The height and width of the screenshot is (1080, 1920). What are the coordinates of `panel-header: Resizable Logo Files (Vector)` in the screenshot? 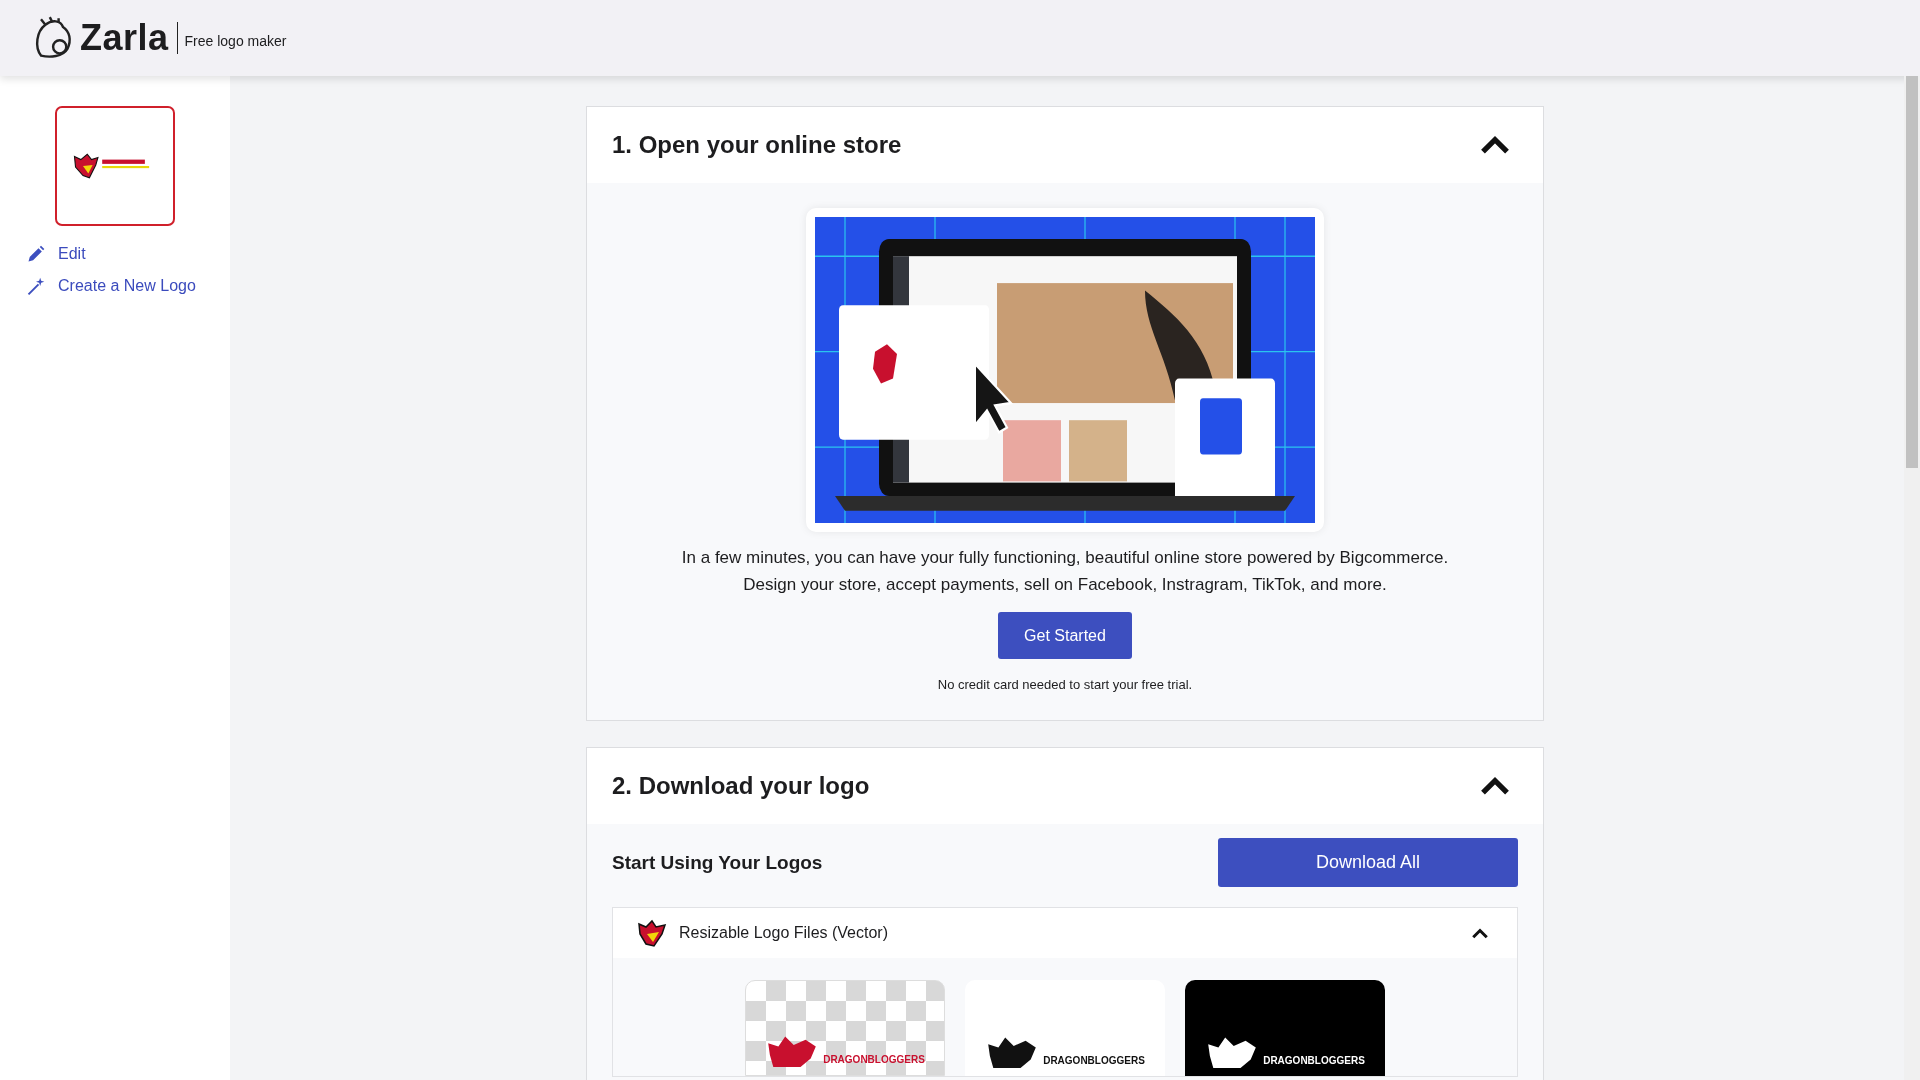 It's located at (1065, 933).